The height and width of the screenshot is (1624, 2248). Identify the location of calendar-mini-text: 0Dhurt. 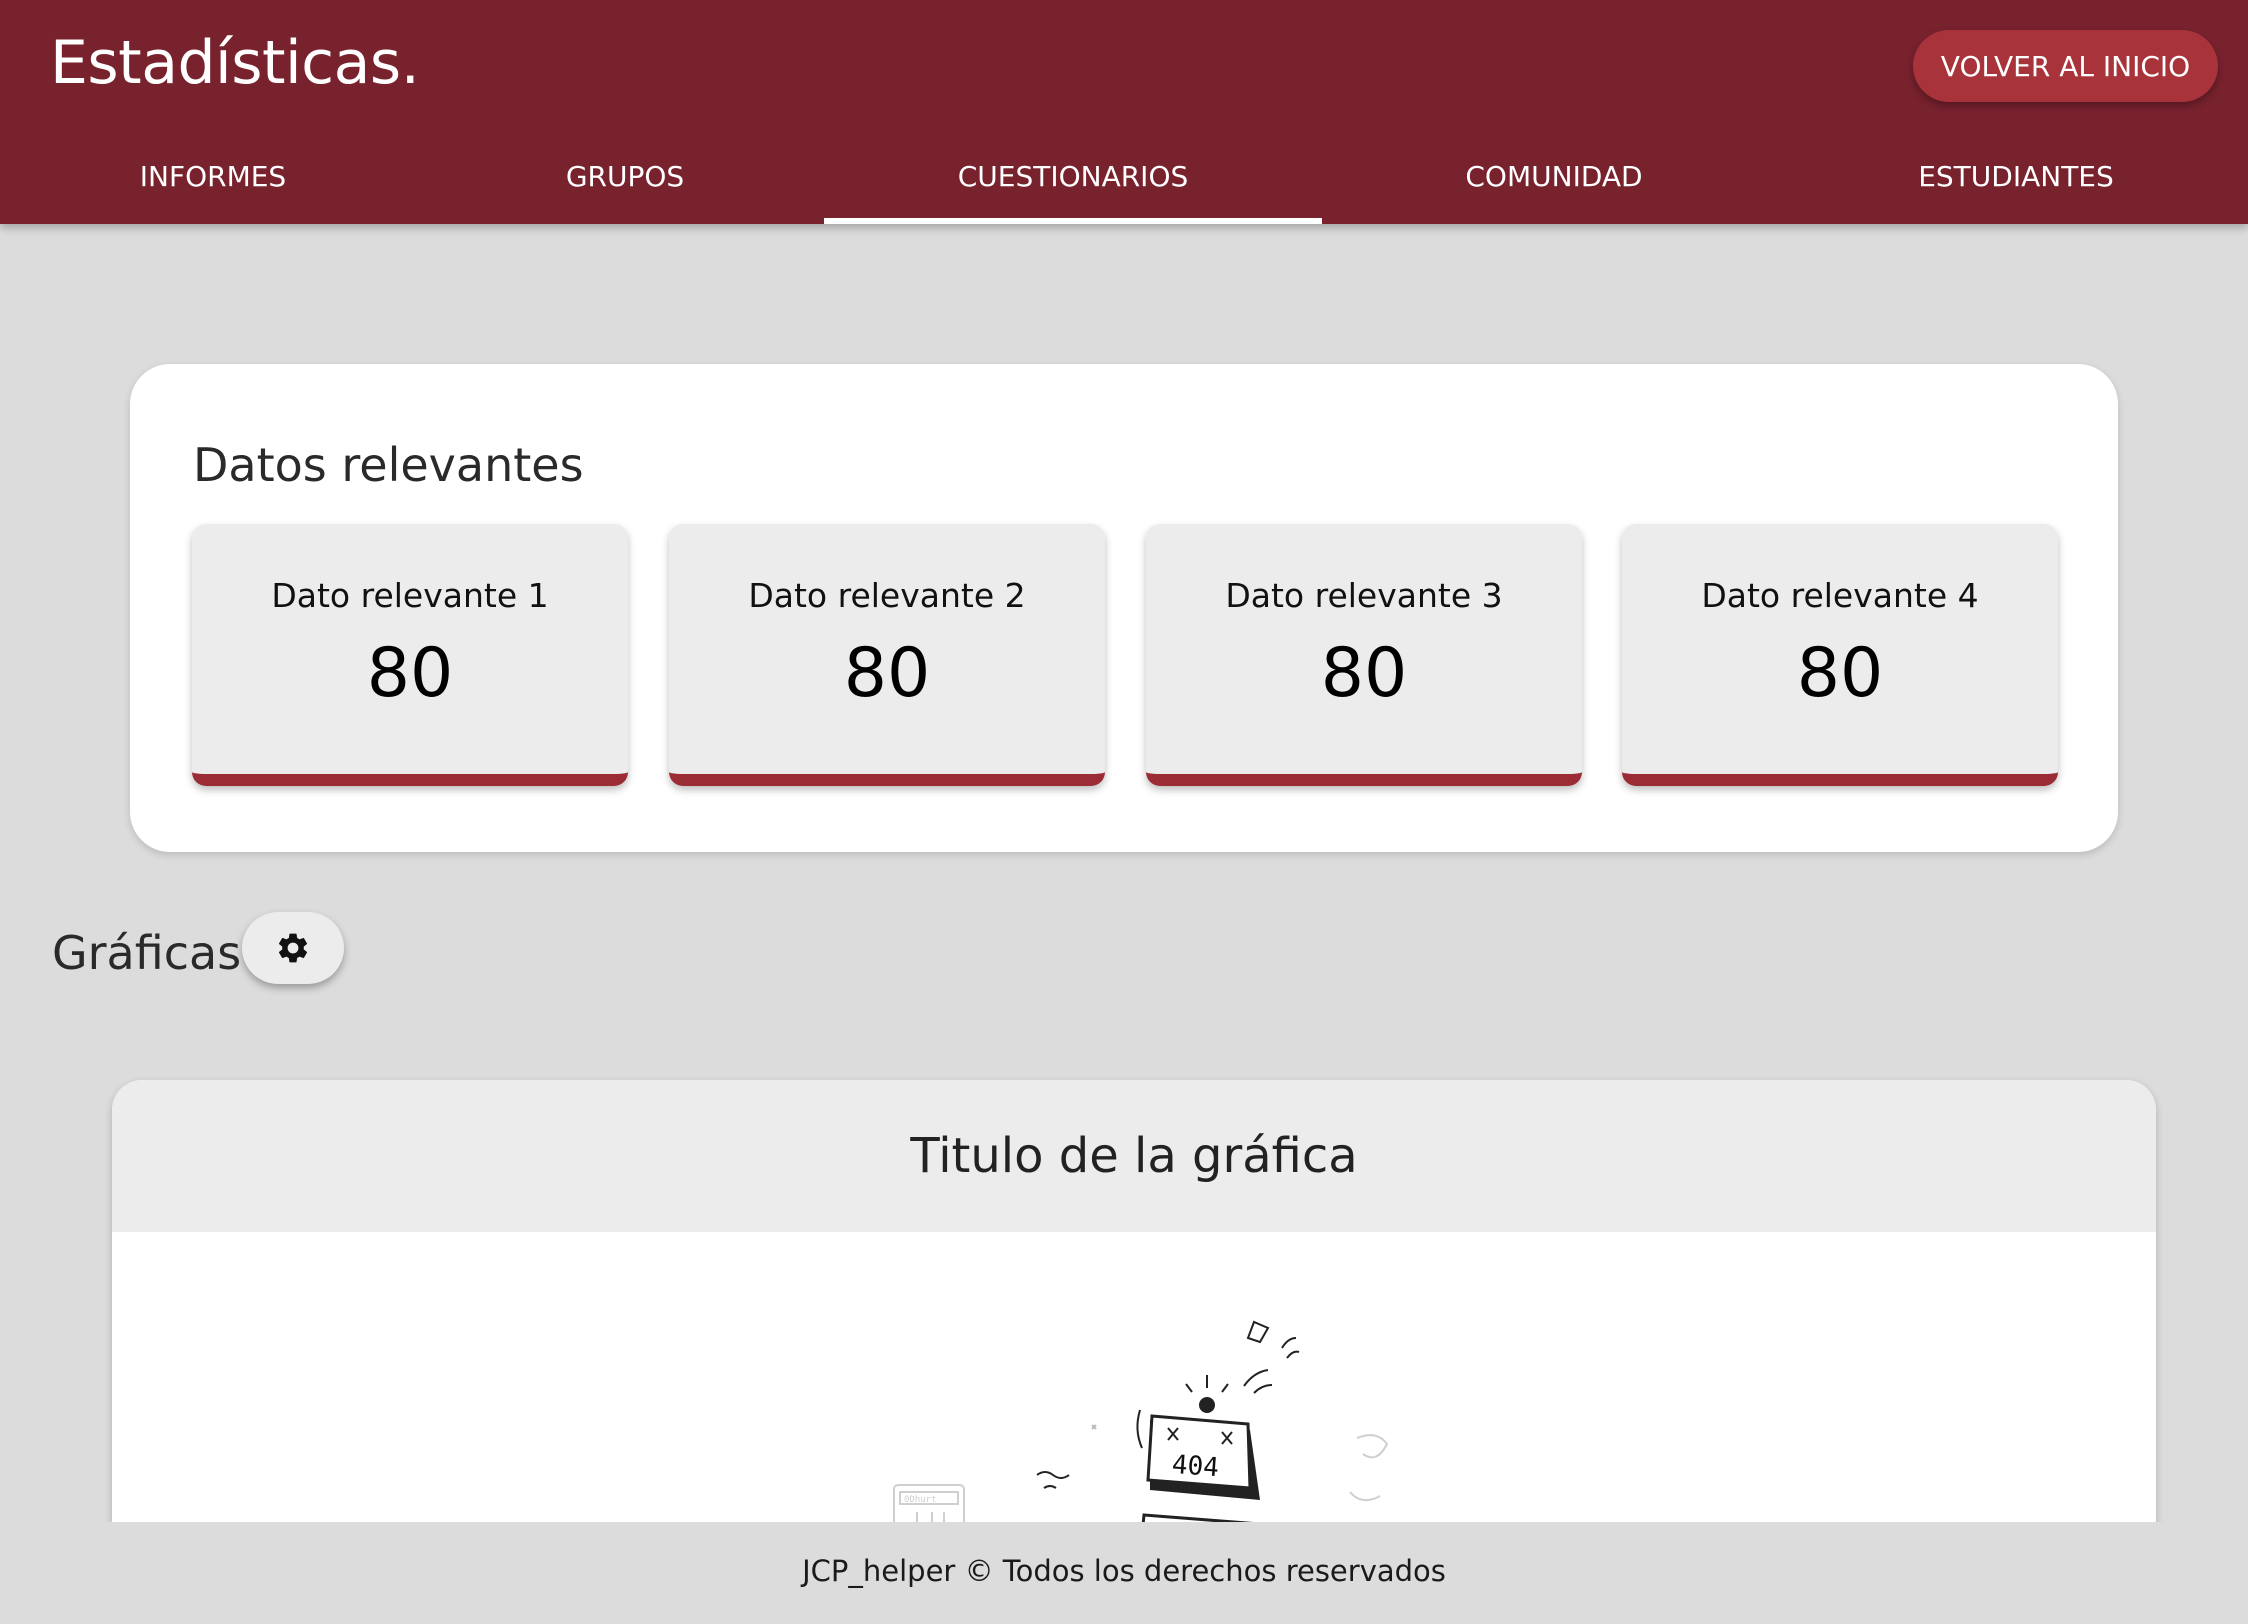
(920, 1500).